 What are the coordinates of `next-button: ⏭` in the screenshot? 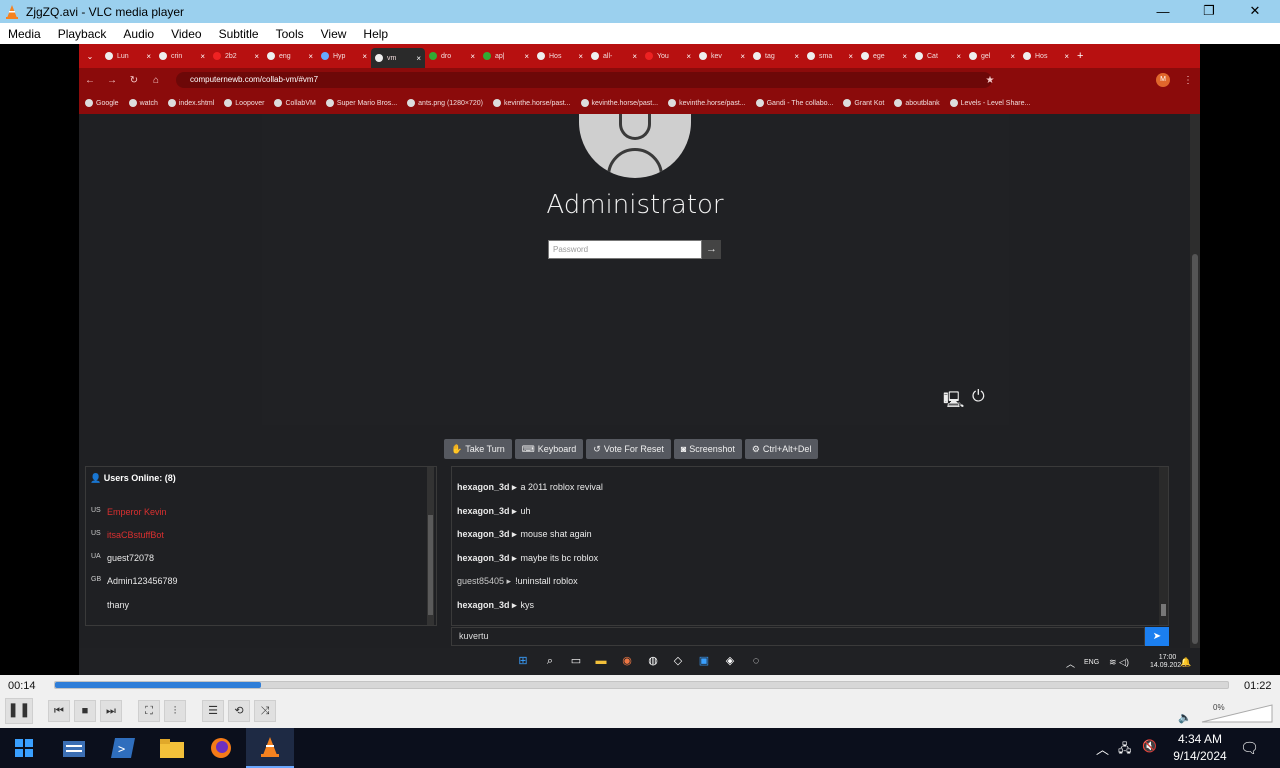 It's located at (111, 711).